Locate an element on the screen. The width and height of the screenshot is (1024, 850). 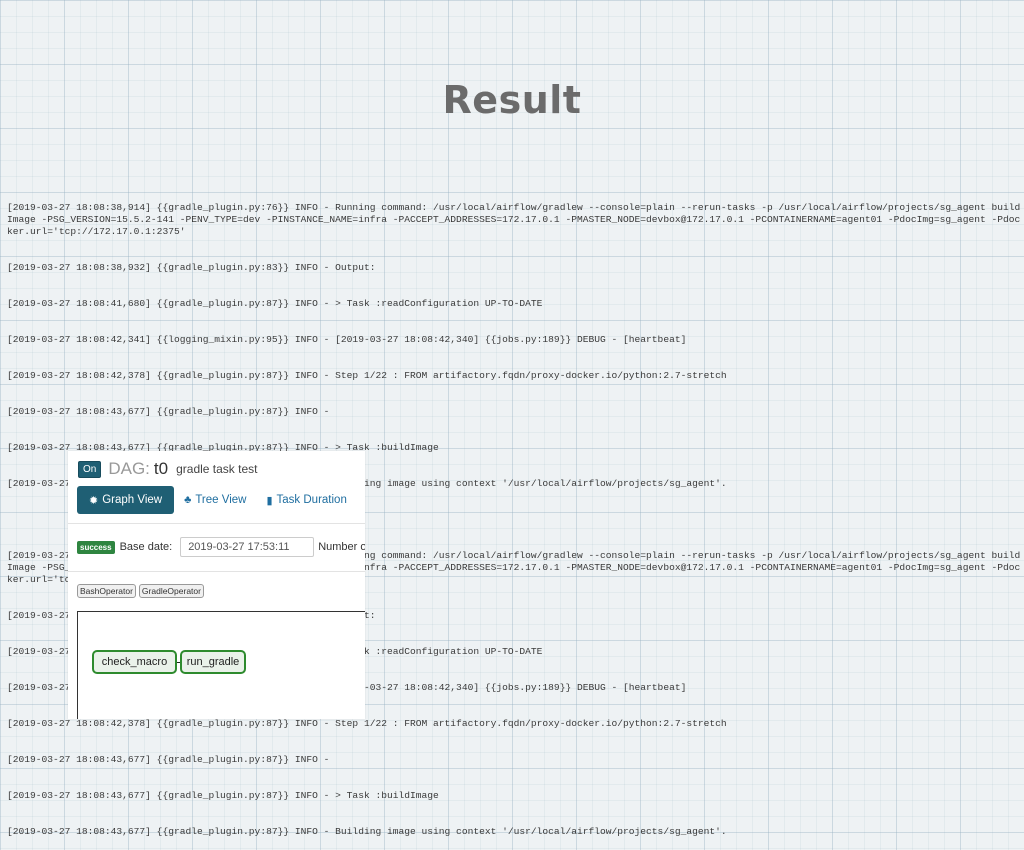
tab-graph-view: ✹ Graph View is located at coordinates (126, 500).